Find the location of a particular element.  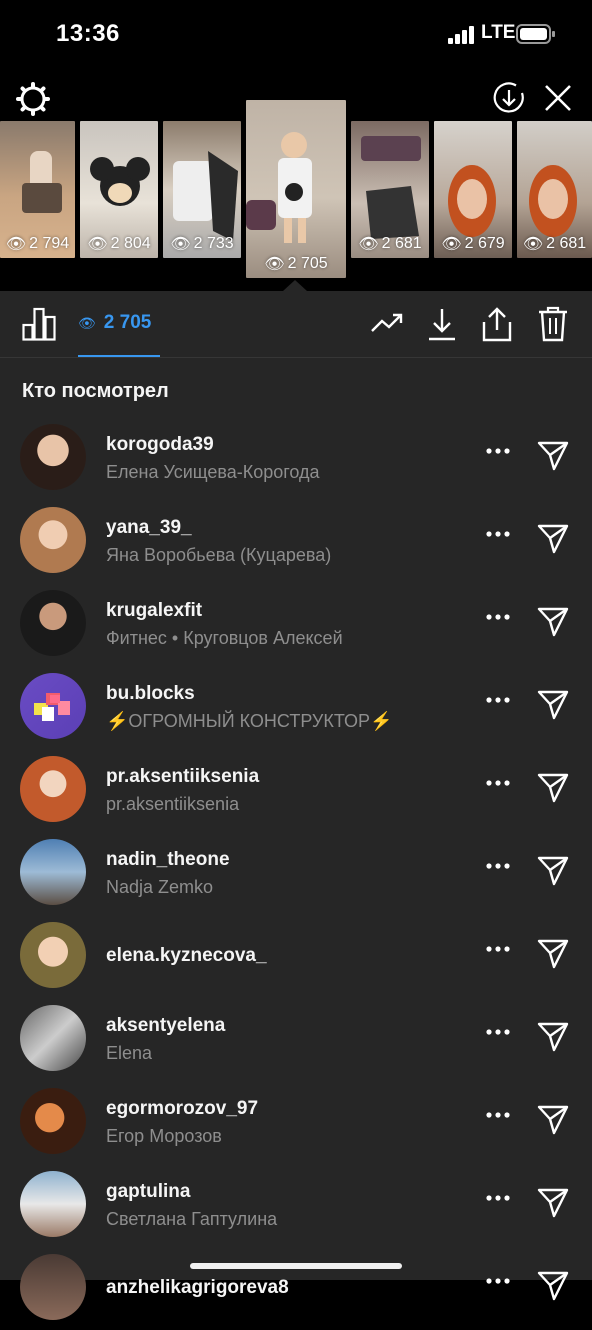

viewer-row: yana_39_ Яна Воробьева (Куцарева) is located at coordinates (296, 541).